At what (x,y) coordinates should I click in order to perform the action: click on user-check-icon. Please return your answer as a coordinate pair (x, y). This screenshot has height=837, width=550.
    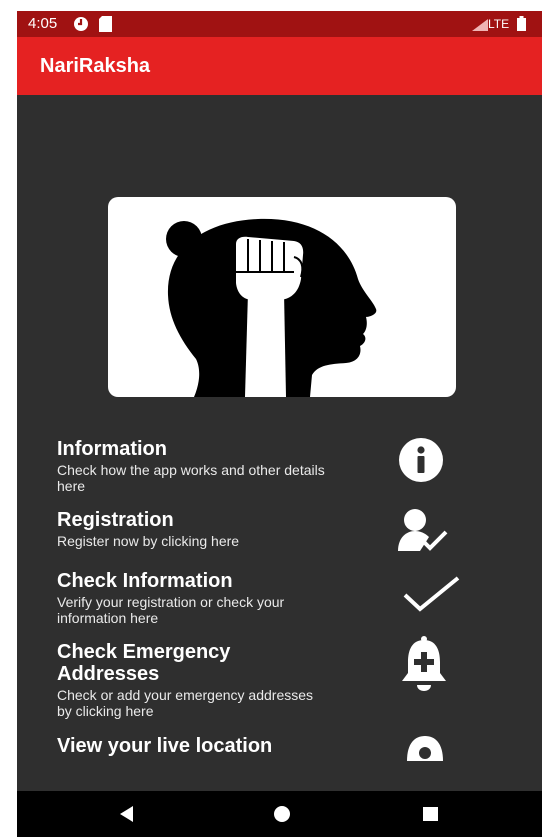
    Looking at the image, I should click on (431, 531).